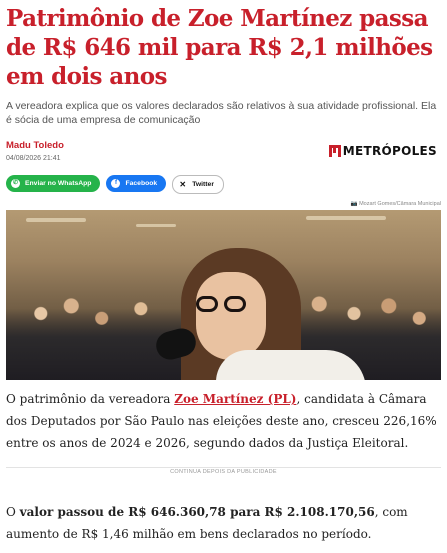  Describe the element at coordinates (400, 204) in the screenshot. I see `photo-credit-text: Mozart Gomes/Câmara Municipal` at that location.